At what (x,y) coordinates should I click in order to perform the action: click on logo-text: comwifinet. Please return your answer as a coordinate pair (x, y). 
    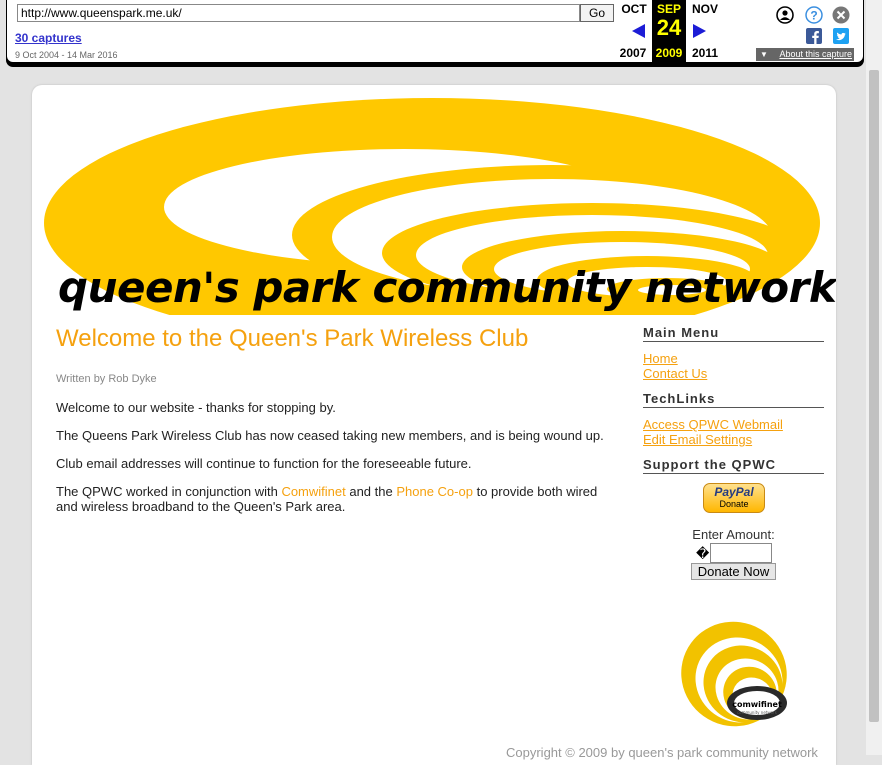
    Looking at the image, I should click on (757, 704).